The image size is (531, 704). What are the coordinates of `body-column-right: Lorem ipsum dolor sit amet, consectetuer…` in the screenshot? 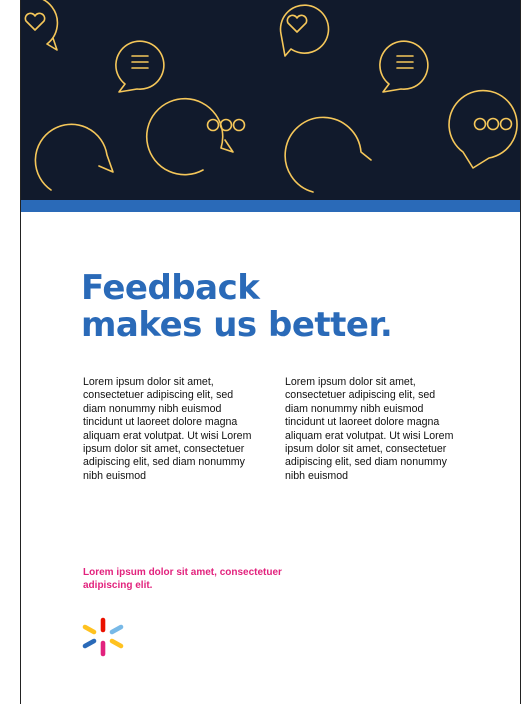 It's located at (369, 429).